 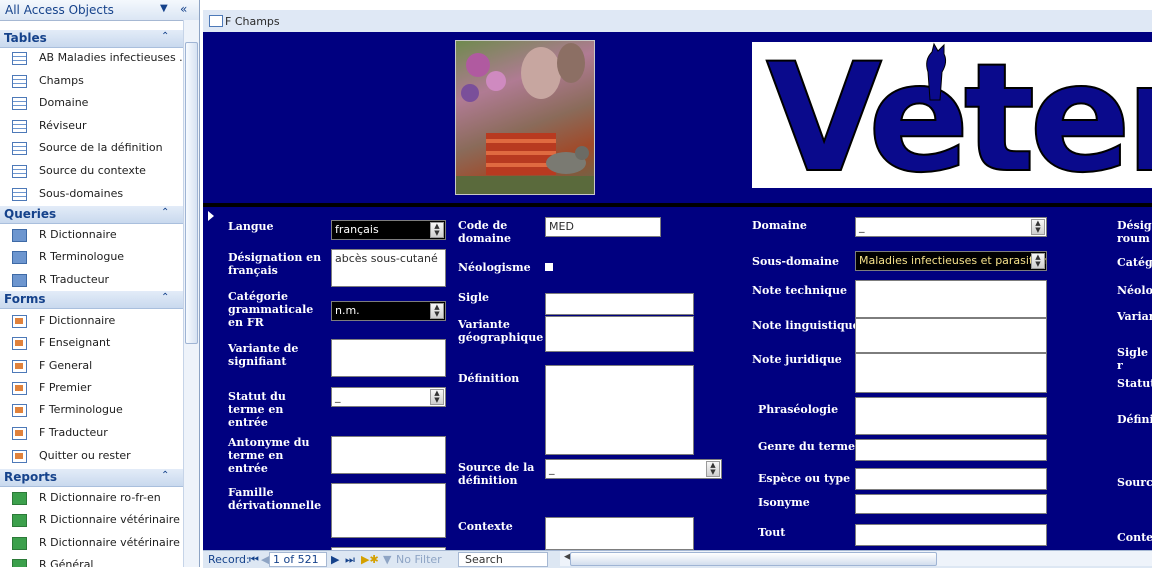 I want to click on nav-item-label: Domaine, so click(x=64, y=102).